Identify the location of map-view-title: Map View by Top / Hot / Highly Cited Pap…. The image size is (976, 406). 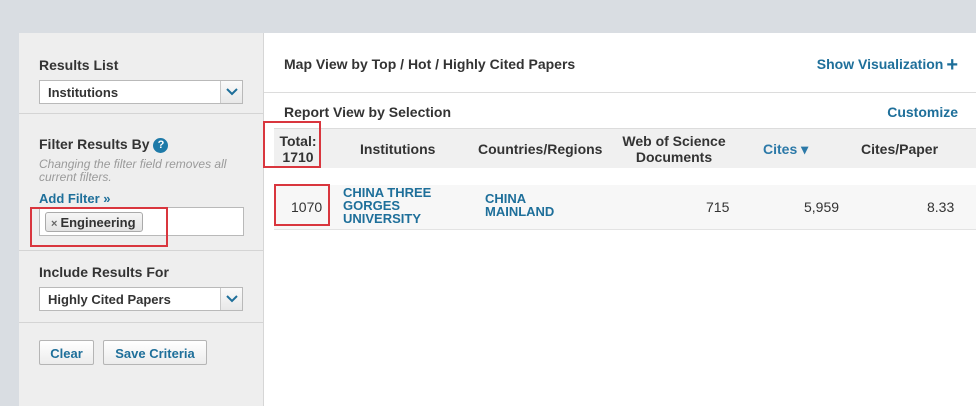
(430, 64).